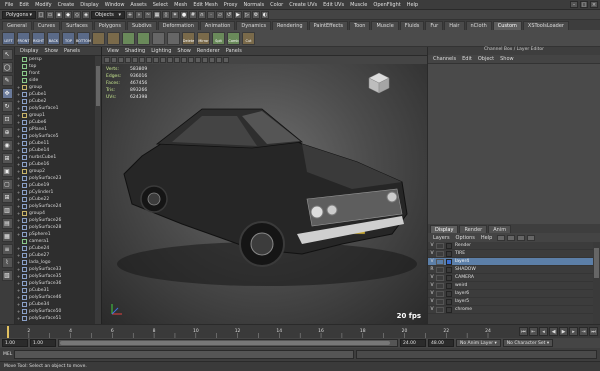 This screenshot has width=600, height=371. Describe the element at coordinates (188, 38) in the screenshot. I see `shelf-button-delete: Delete` at that location.